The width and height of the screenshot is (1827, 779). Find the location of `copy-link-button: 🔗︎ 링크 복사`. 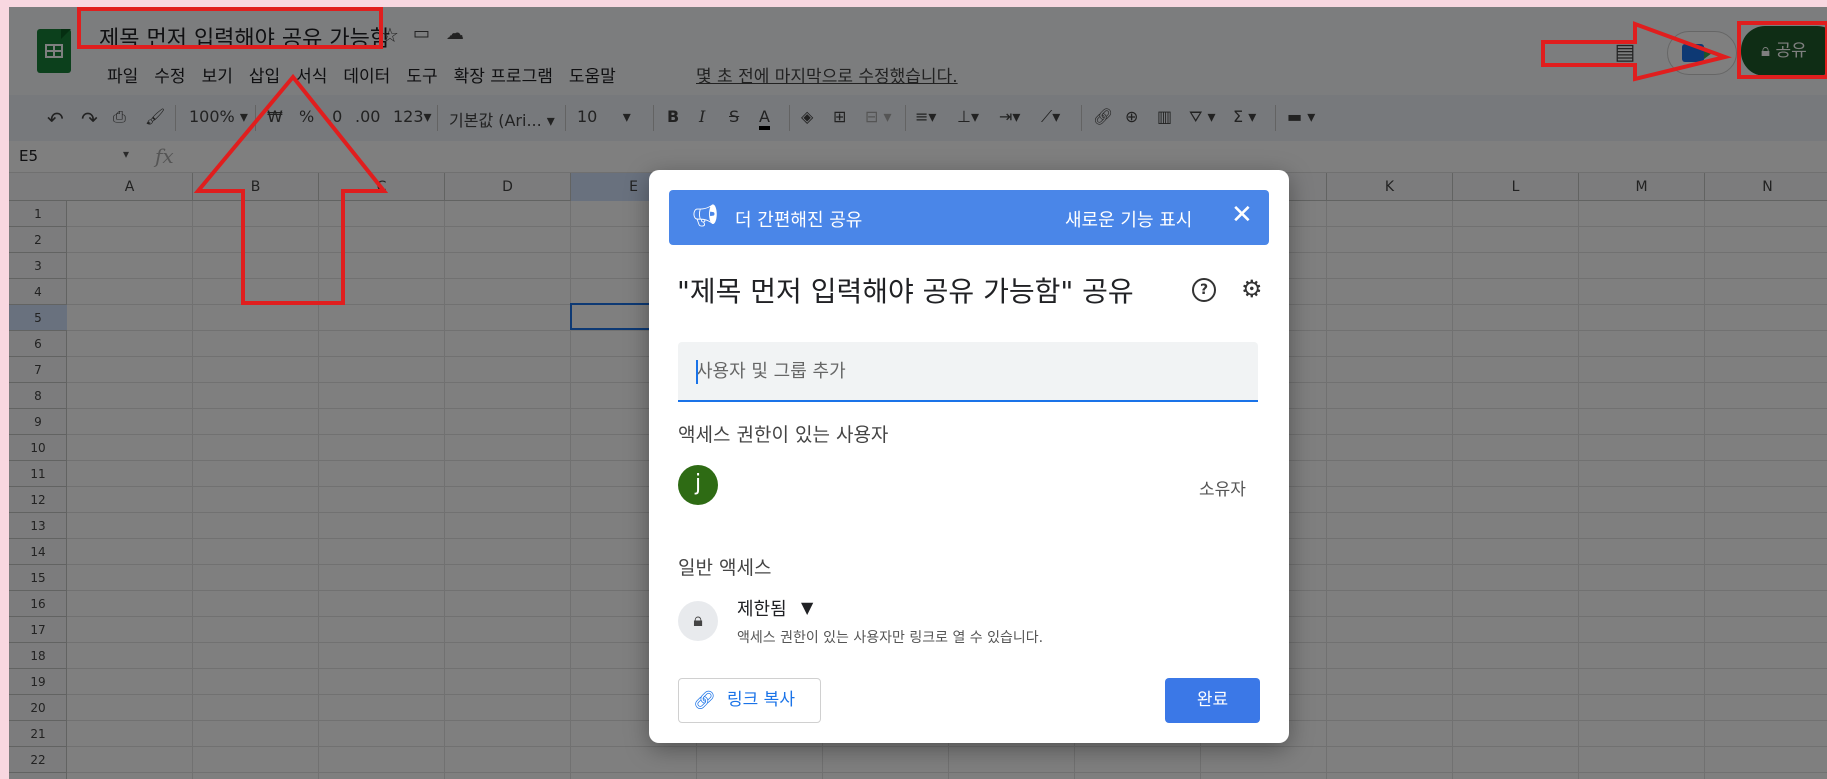

copy-link-button: 🔗︎ 링크 복사 is located at coordinates (749, 700).